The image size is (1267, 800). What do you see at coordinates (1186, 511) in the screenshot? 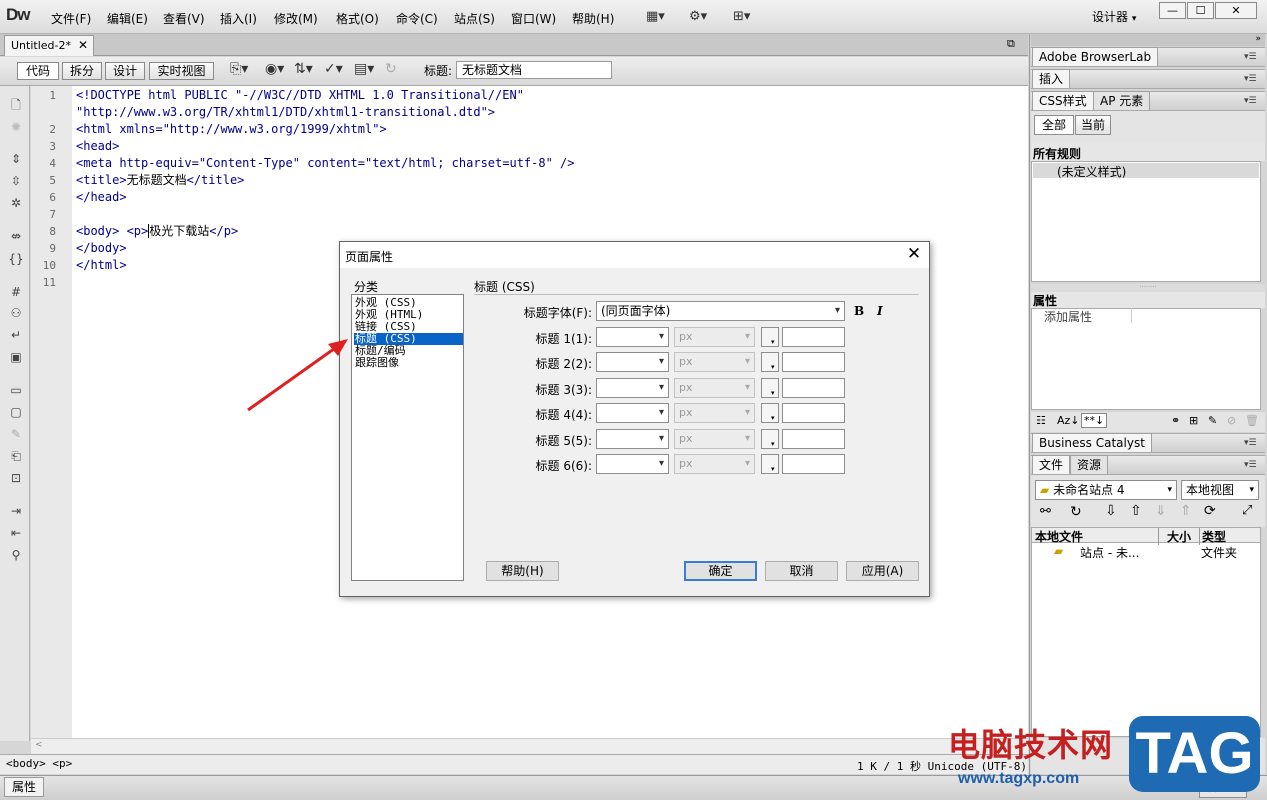
I see `checkin-icon: ⇑` at bounding box center [1186, 511].